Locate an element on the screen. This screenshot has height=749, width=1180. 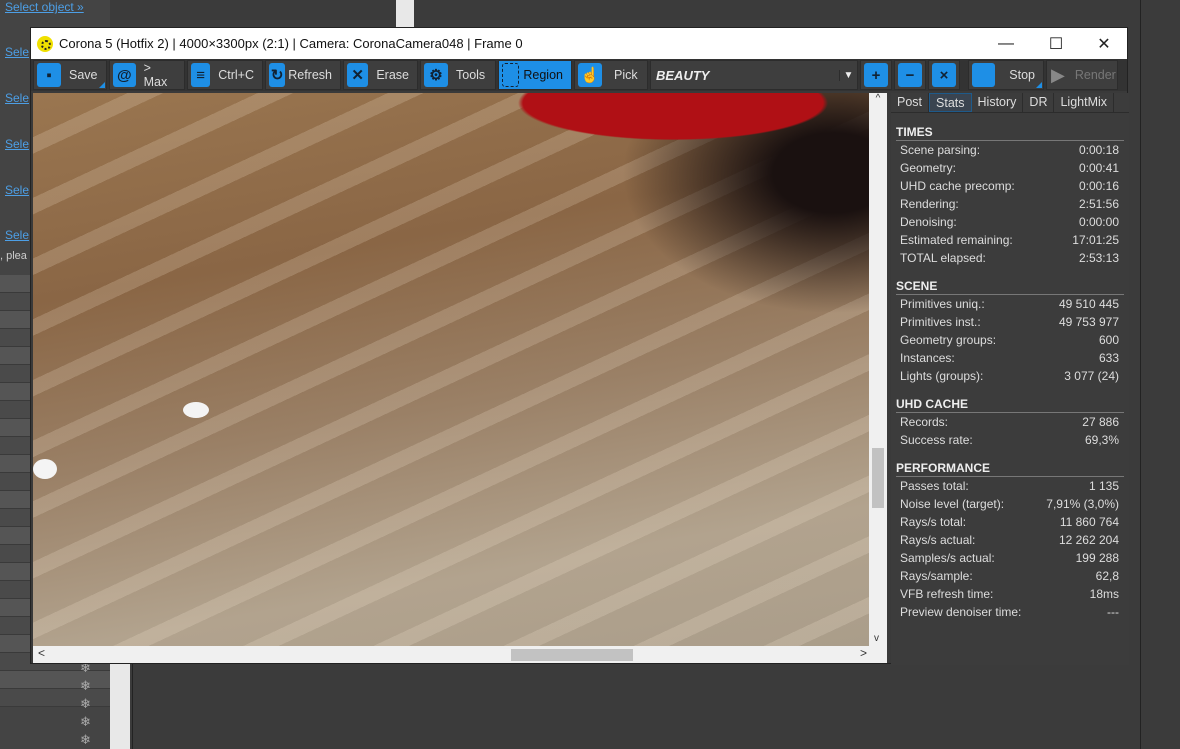
stats-label: Samples/s actual: is located at coordinates (947, 558).